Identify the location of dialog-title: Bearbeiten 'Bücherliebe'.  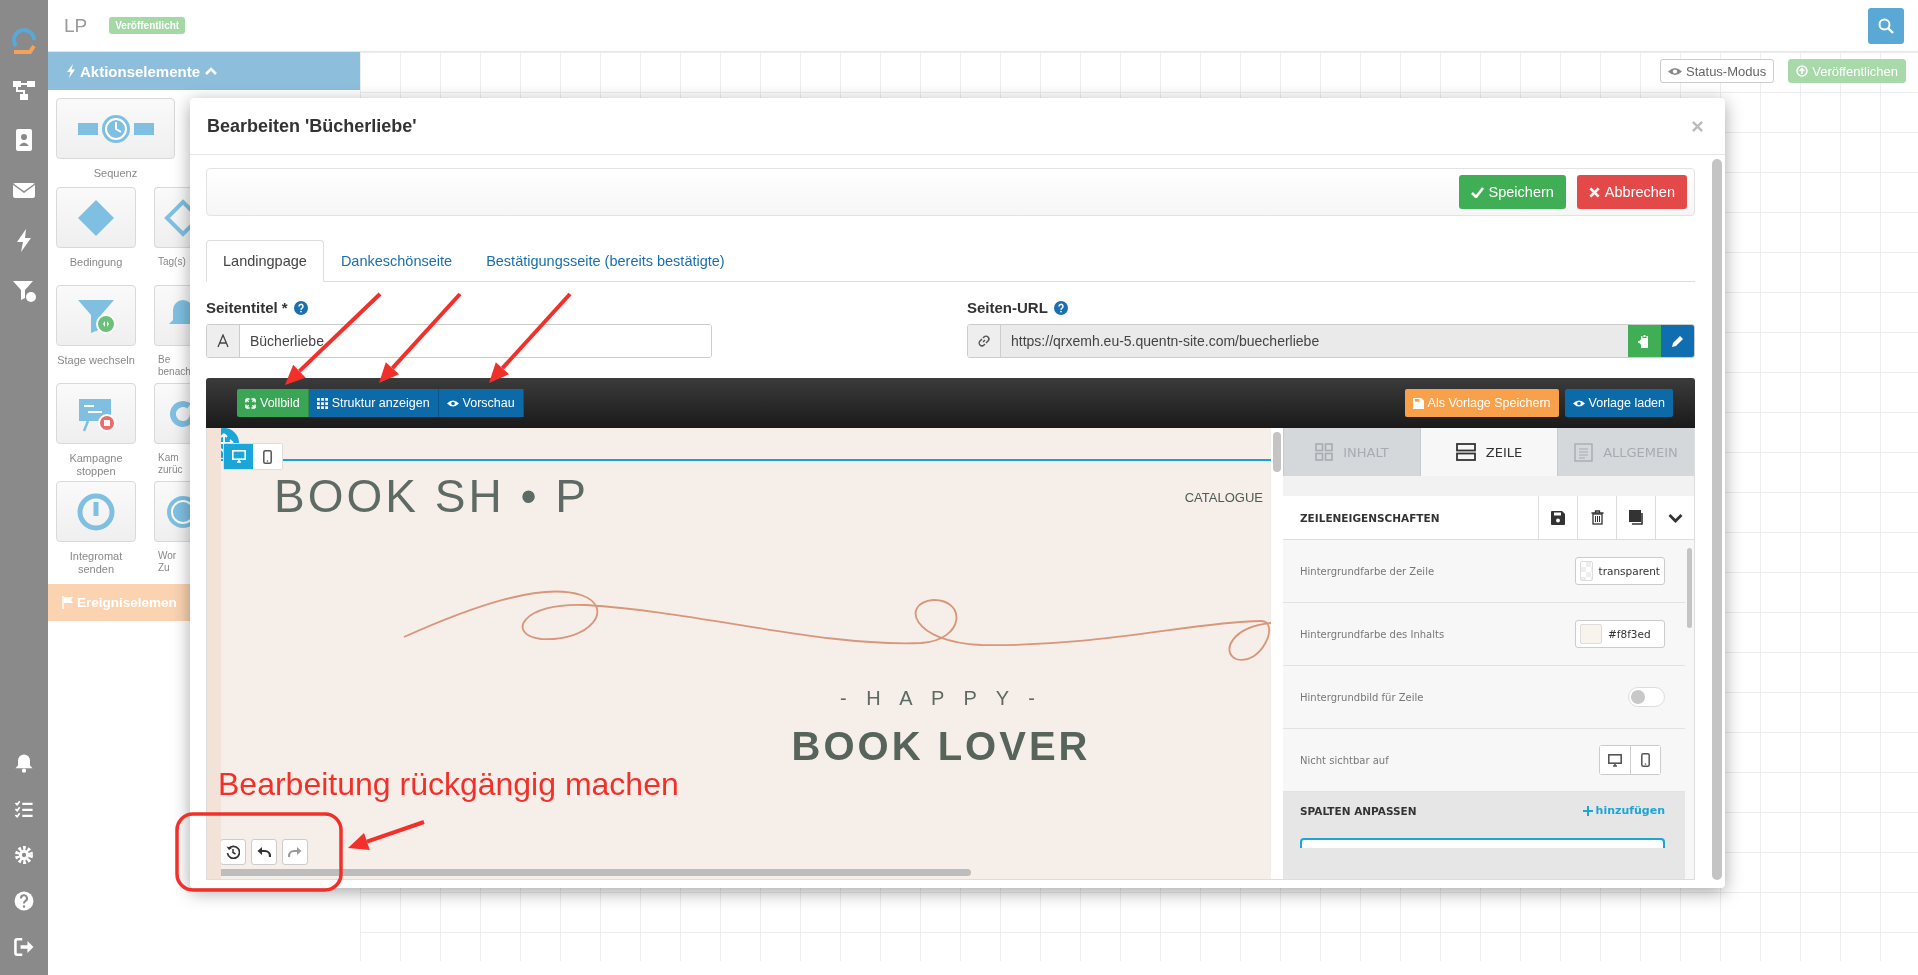
(312, 126).